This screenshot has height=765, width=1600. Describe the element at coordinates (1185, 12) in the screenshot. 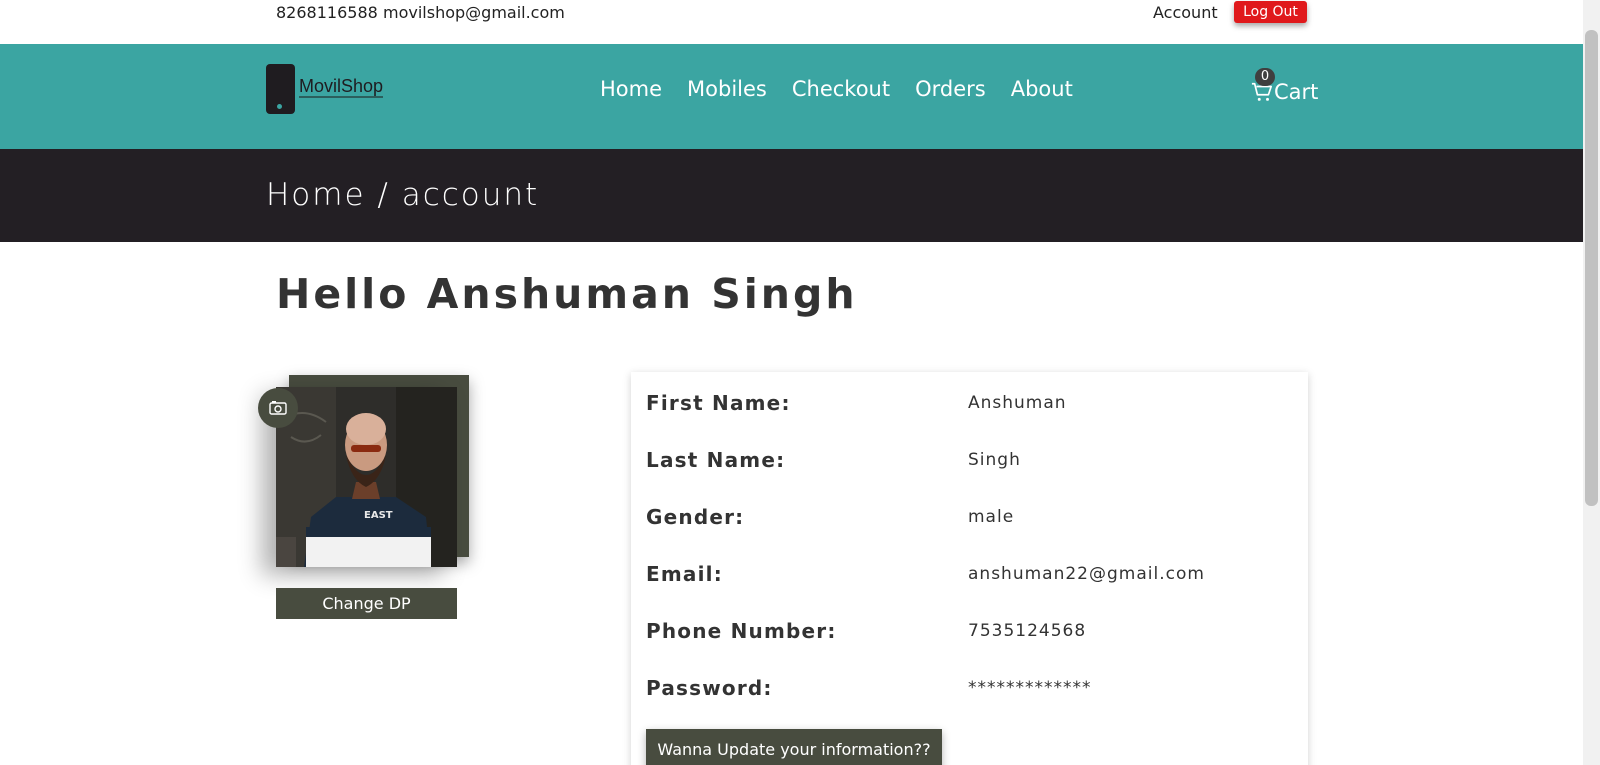

I see `account-link: Account` at that location.